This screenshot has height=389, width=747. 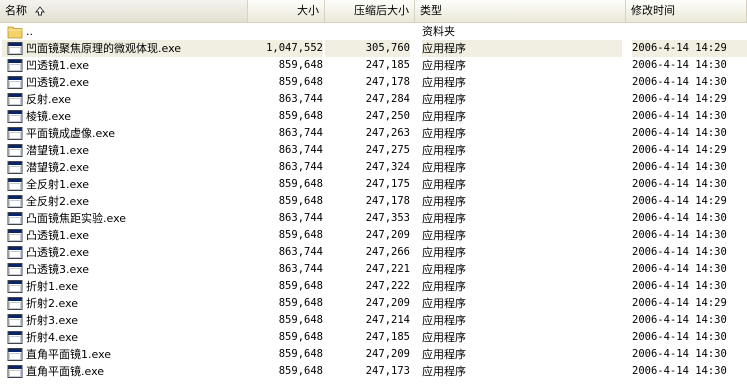 What do you see at coordinates (125, 133) in the screenshot?
I see `file-name-cell: 平面镜成虚像.exe` at bounding box center [125, 133].